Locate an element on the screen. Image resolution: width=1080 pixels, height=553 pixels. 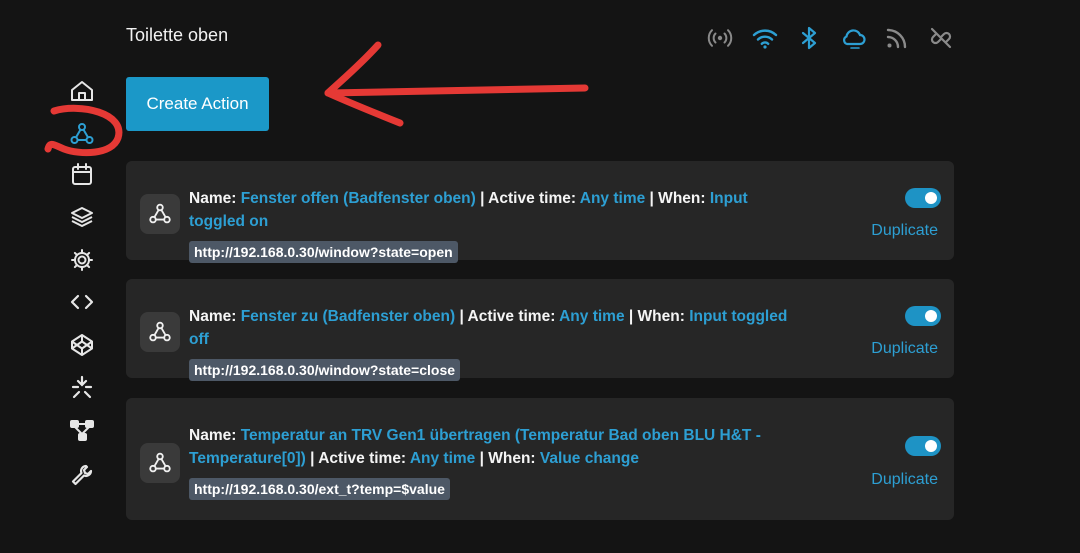
action-url: http://192.168.0.30/window?state=close is located at coordinates (325, 370).